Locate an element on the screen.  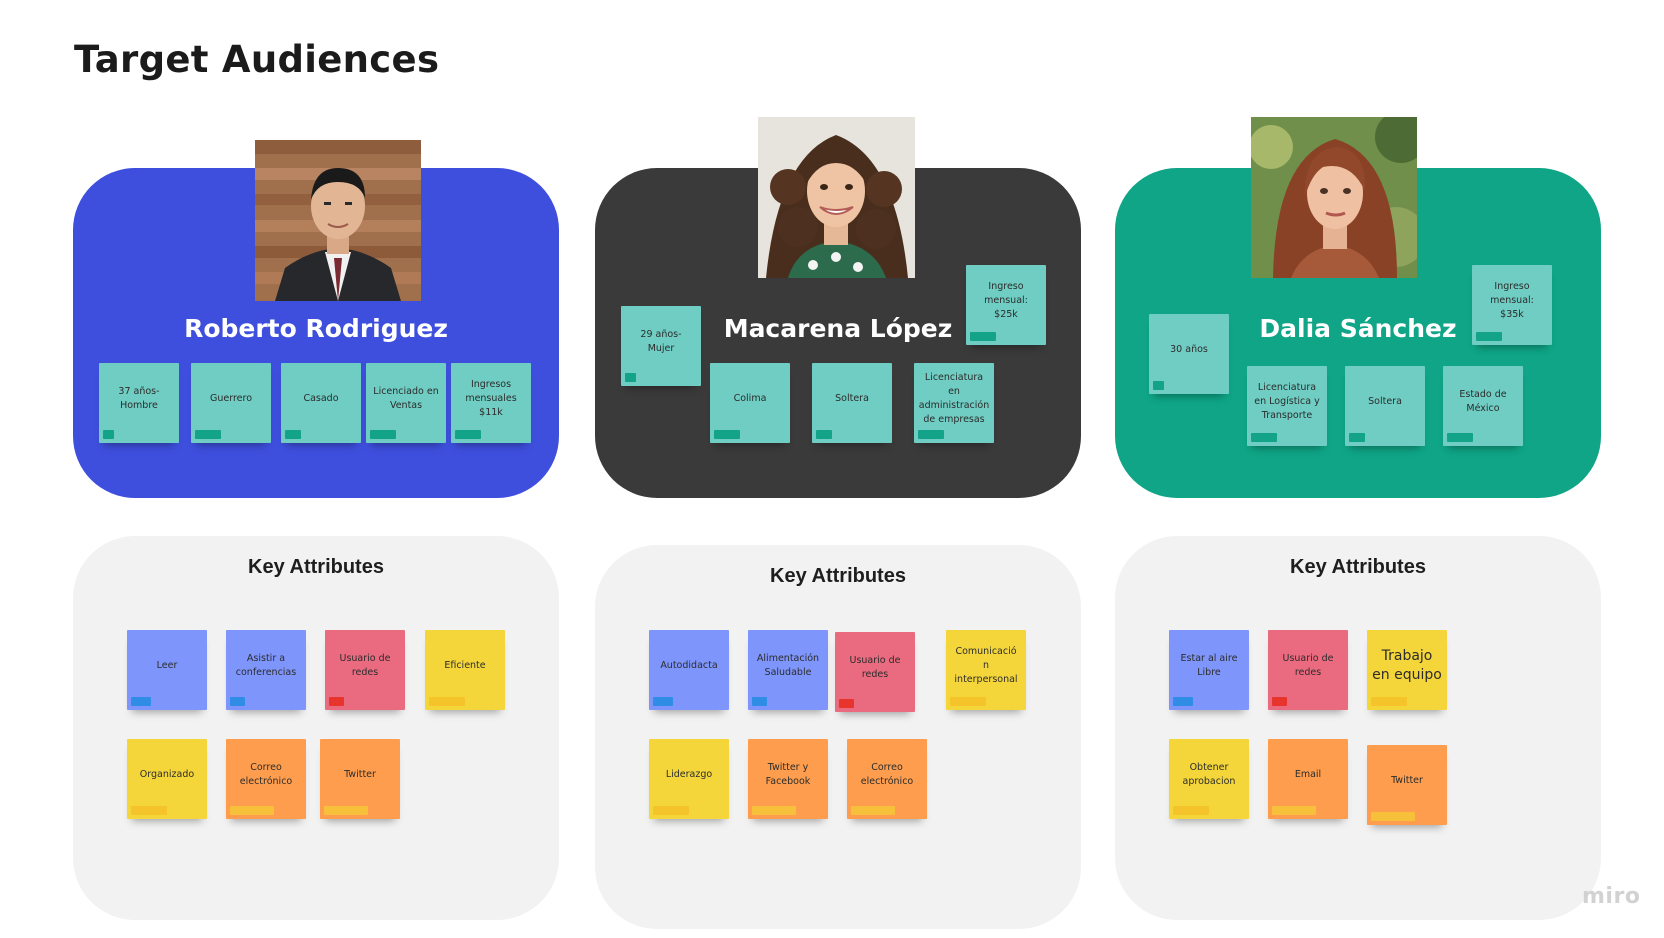
key-attributes-panel-dalia is located at coordinates (1358, 728).